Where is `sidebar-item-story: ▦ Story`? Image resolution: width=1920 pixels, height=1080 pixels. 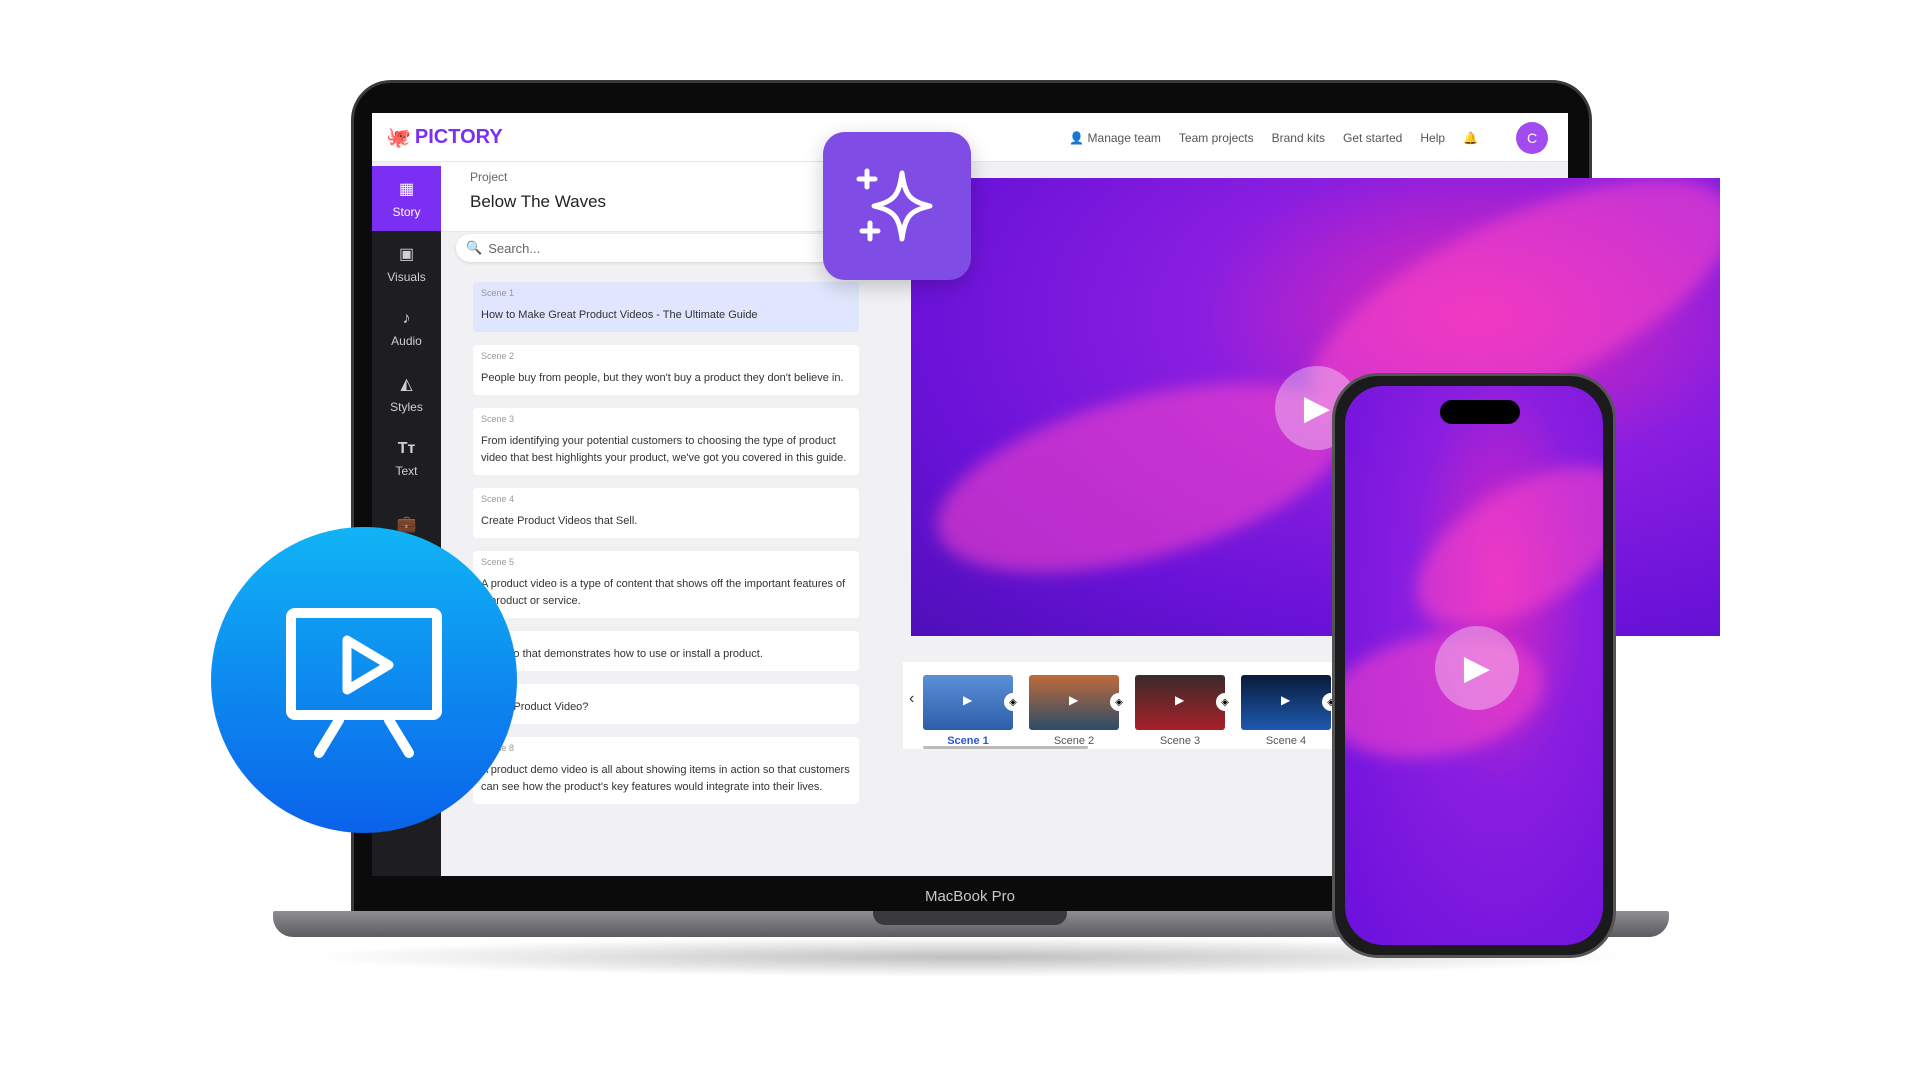 sidebar-item-story: ▦ Story is located at coordinates (406, 198).